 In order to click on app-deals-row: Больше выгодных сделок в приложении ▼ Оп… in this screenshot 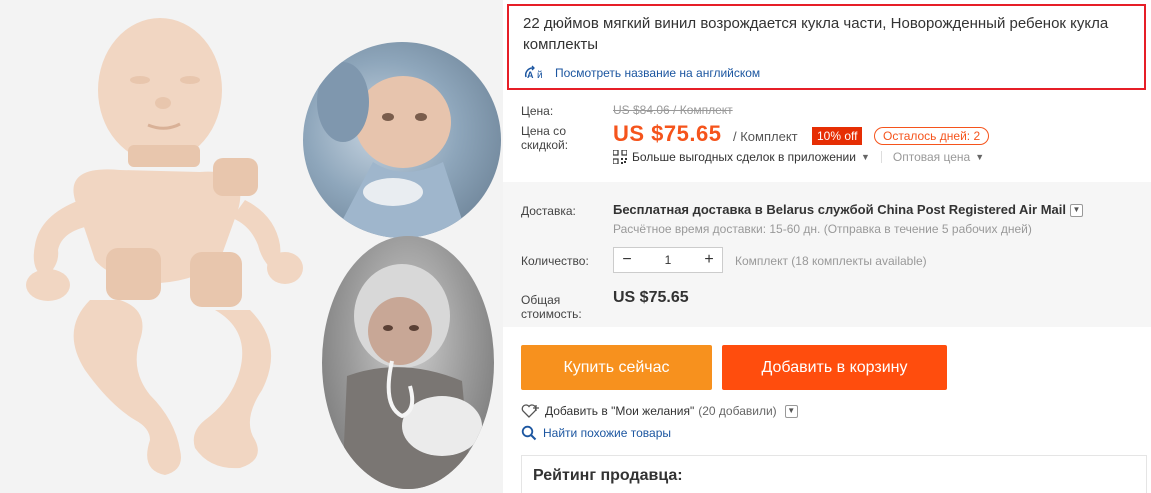, I will do `click(798, 157)`.